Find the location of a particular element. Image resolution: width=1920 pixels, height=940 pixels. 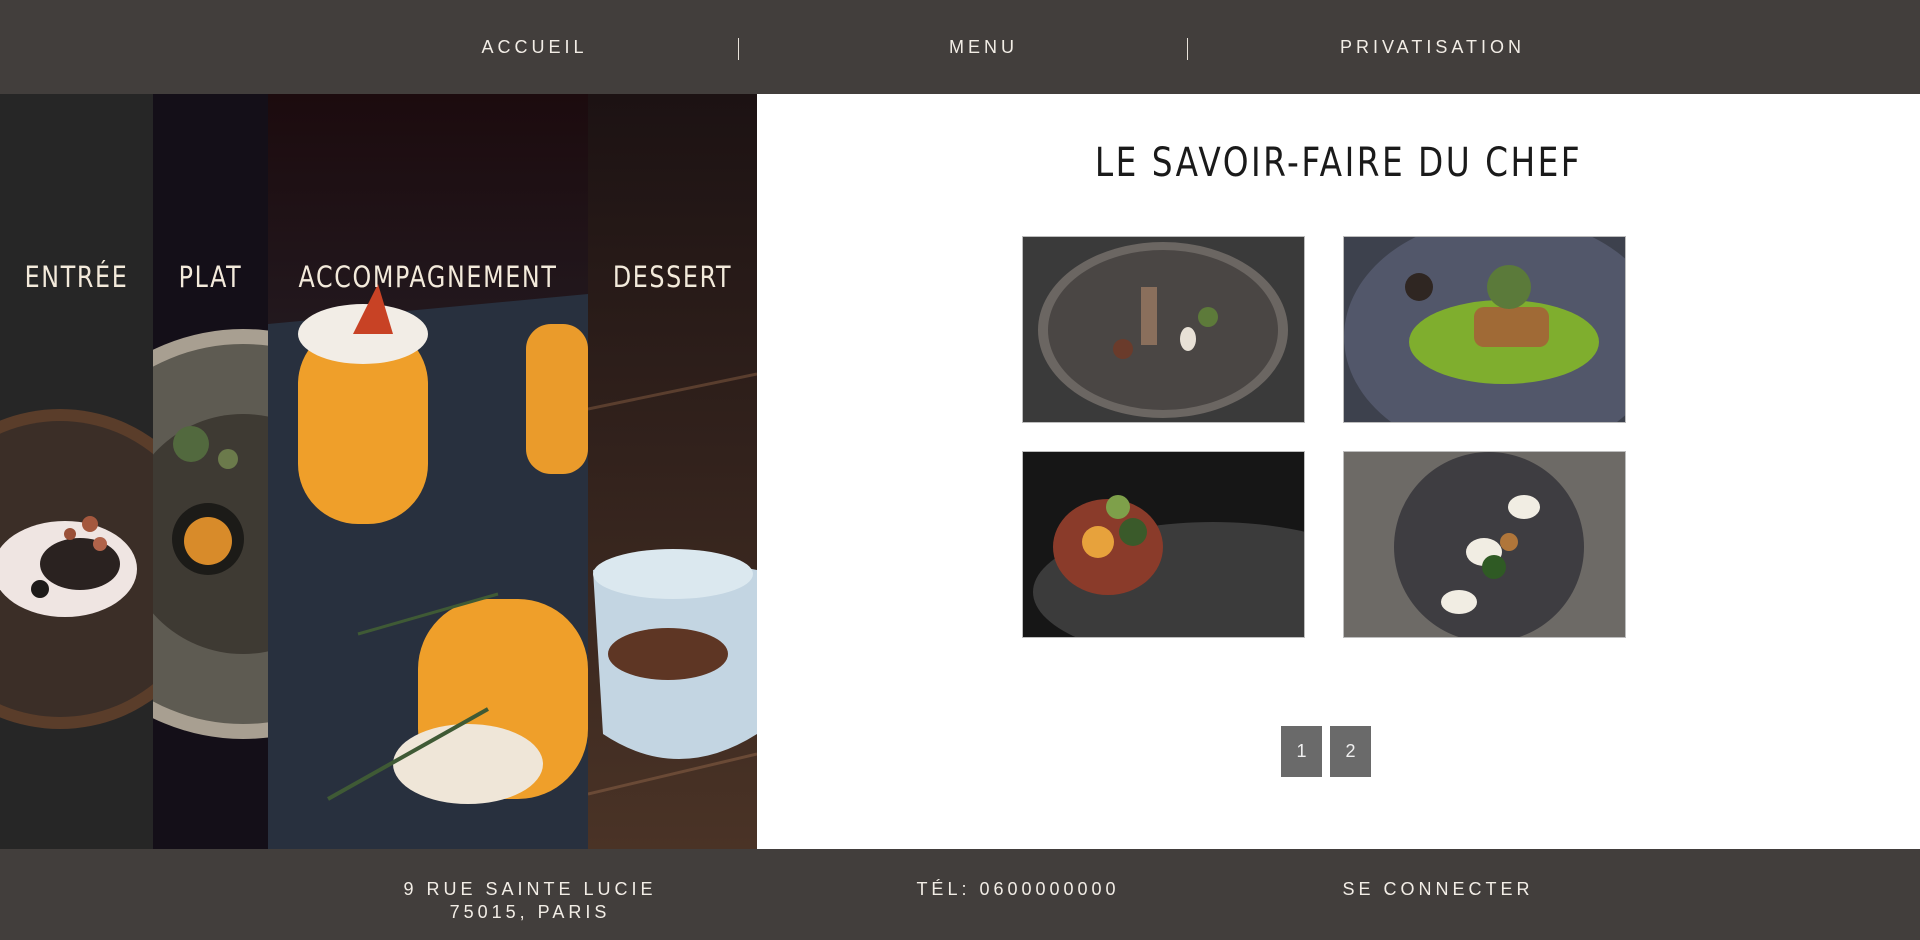

category-panel-entree: ENTRÉE is located at coordinates (76, 471).